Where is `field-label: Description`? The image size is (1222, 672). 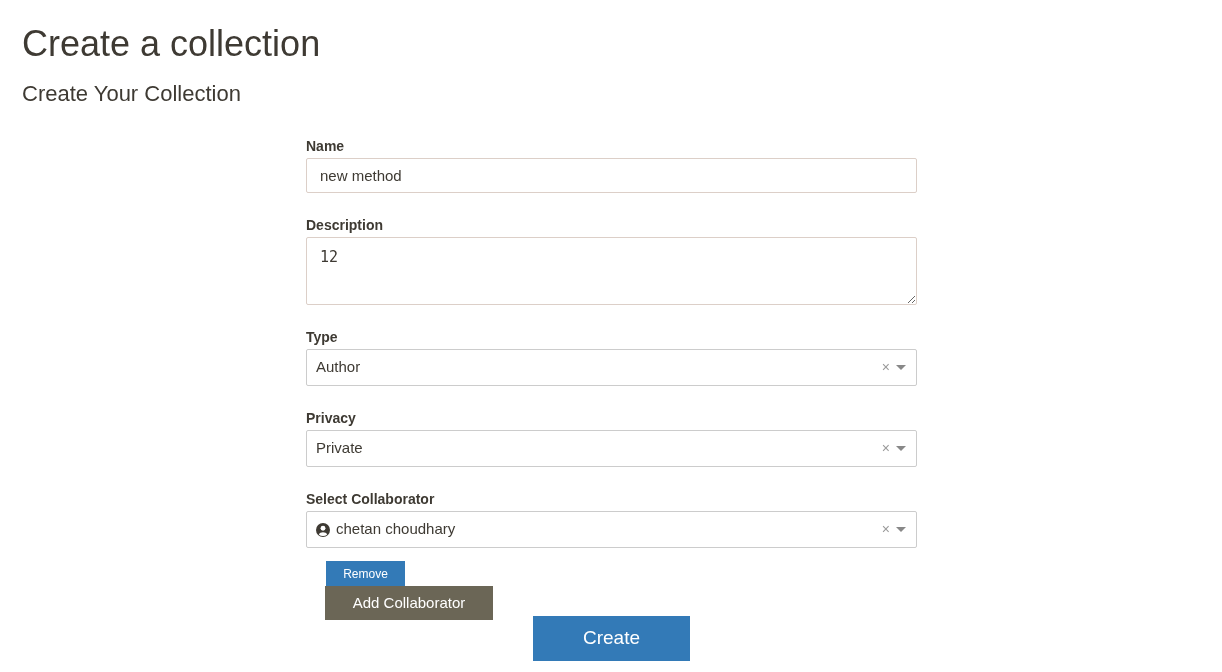 field-label: Description is located at coordinates (344, 225).